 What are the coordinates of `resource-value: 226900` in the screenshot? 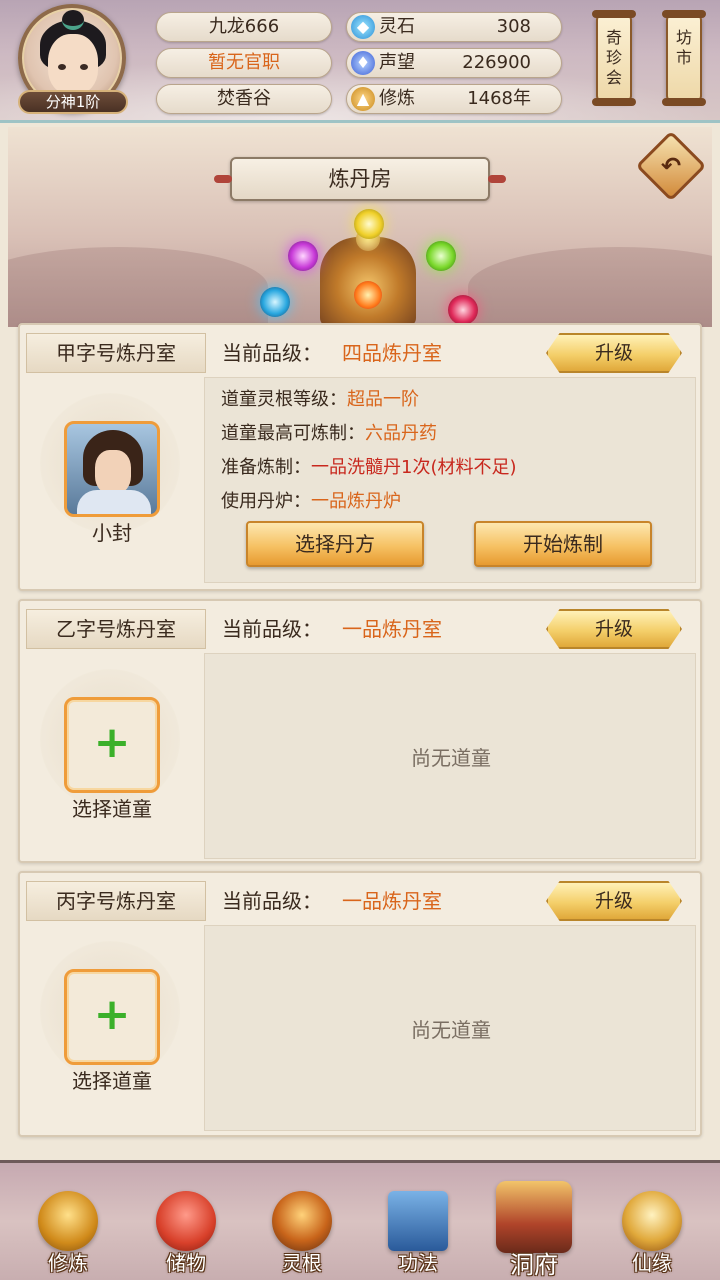 It's located at (496, 62).